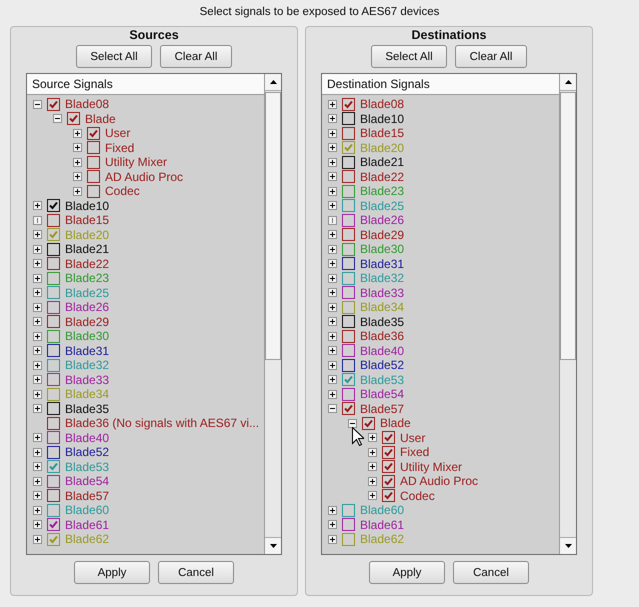 This screenshot has width=639, height=607. Describe the element at coordinates (568, 226) in the screenshot. I see `scroll-thumb` at that location.